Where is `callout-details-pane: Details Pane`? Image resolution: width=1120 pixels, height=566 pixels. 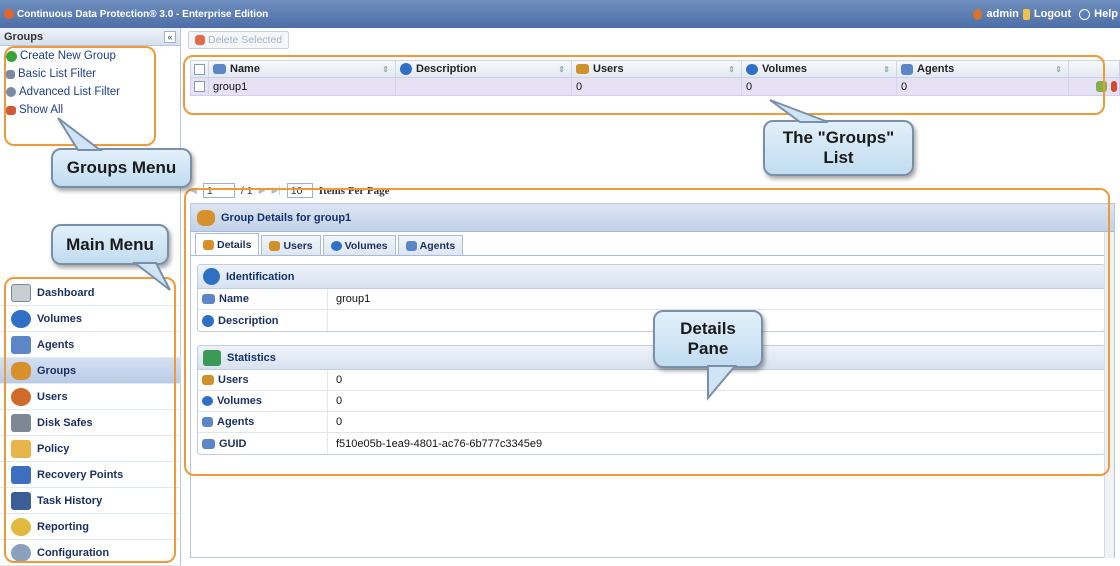 callout-details-pane: Details Pane is located at coordinates (708, 339).